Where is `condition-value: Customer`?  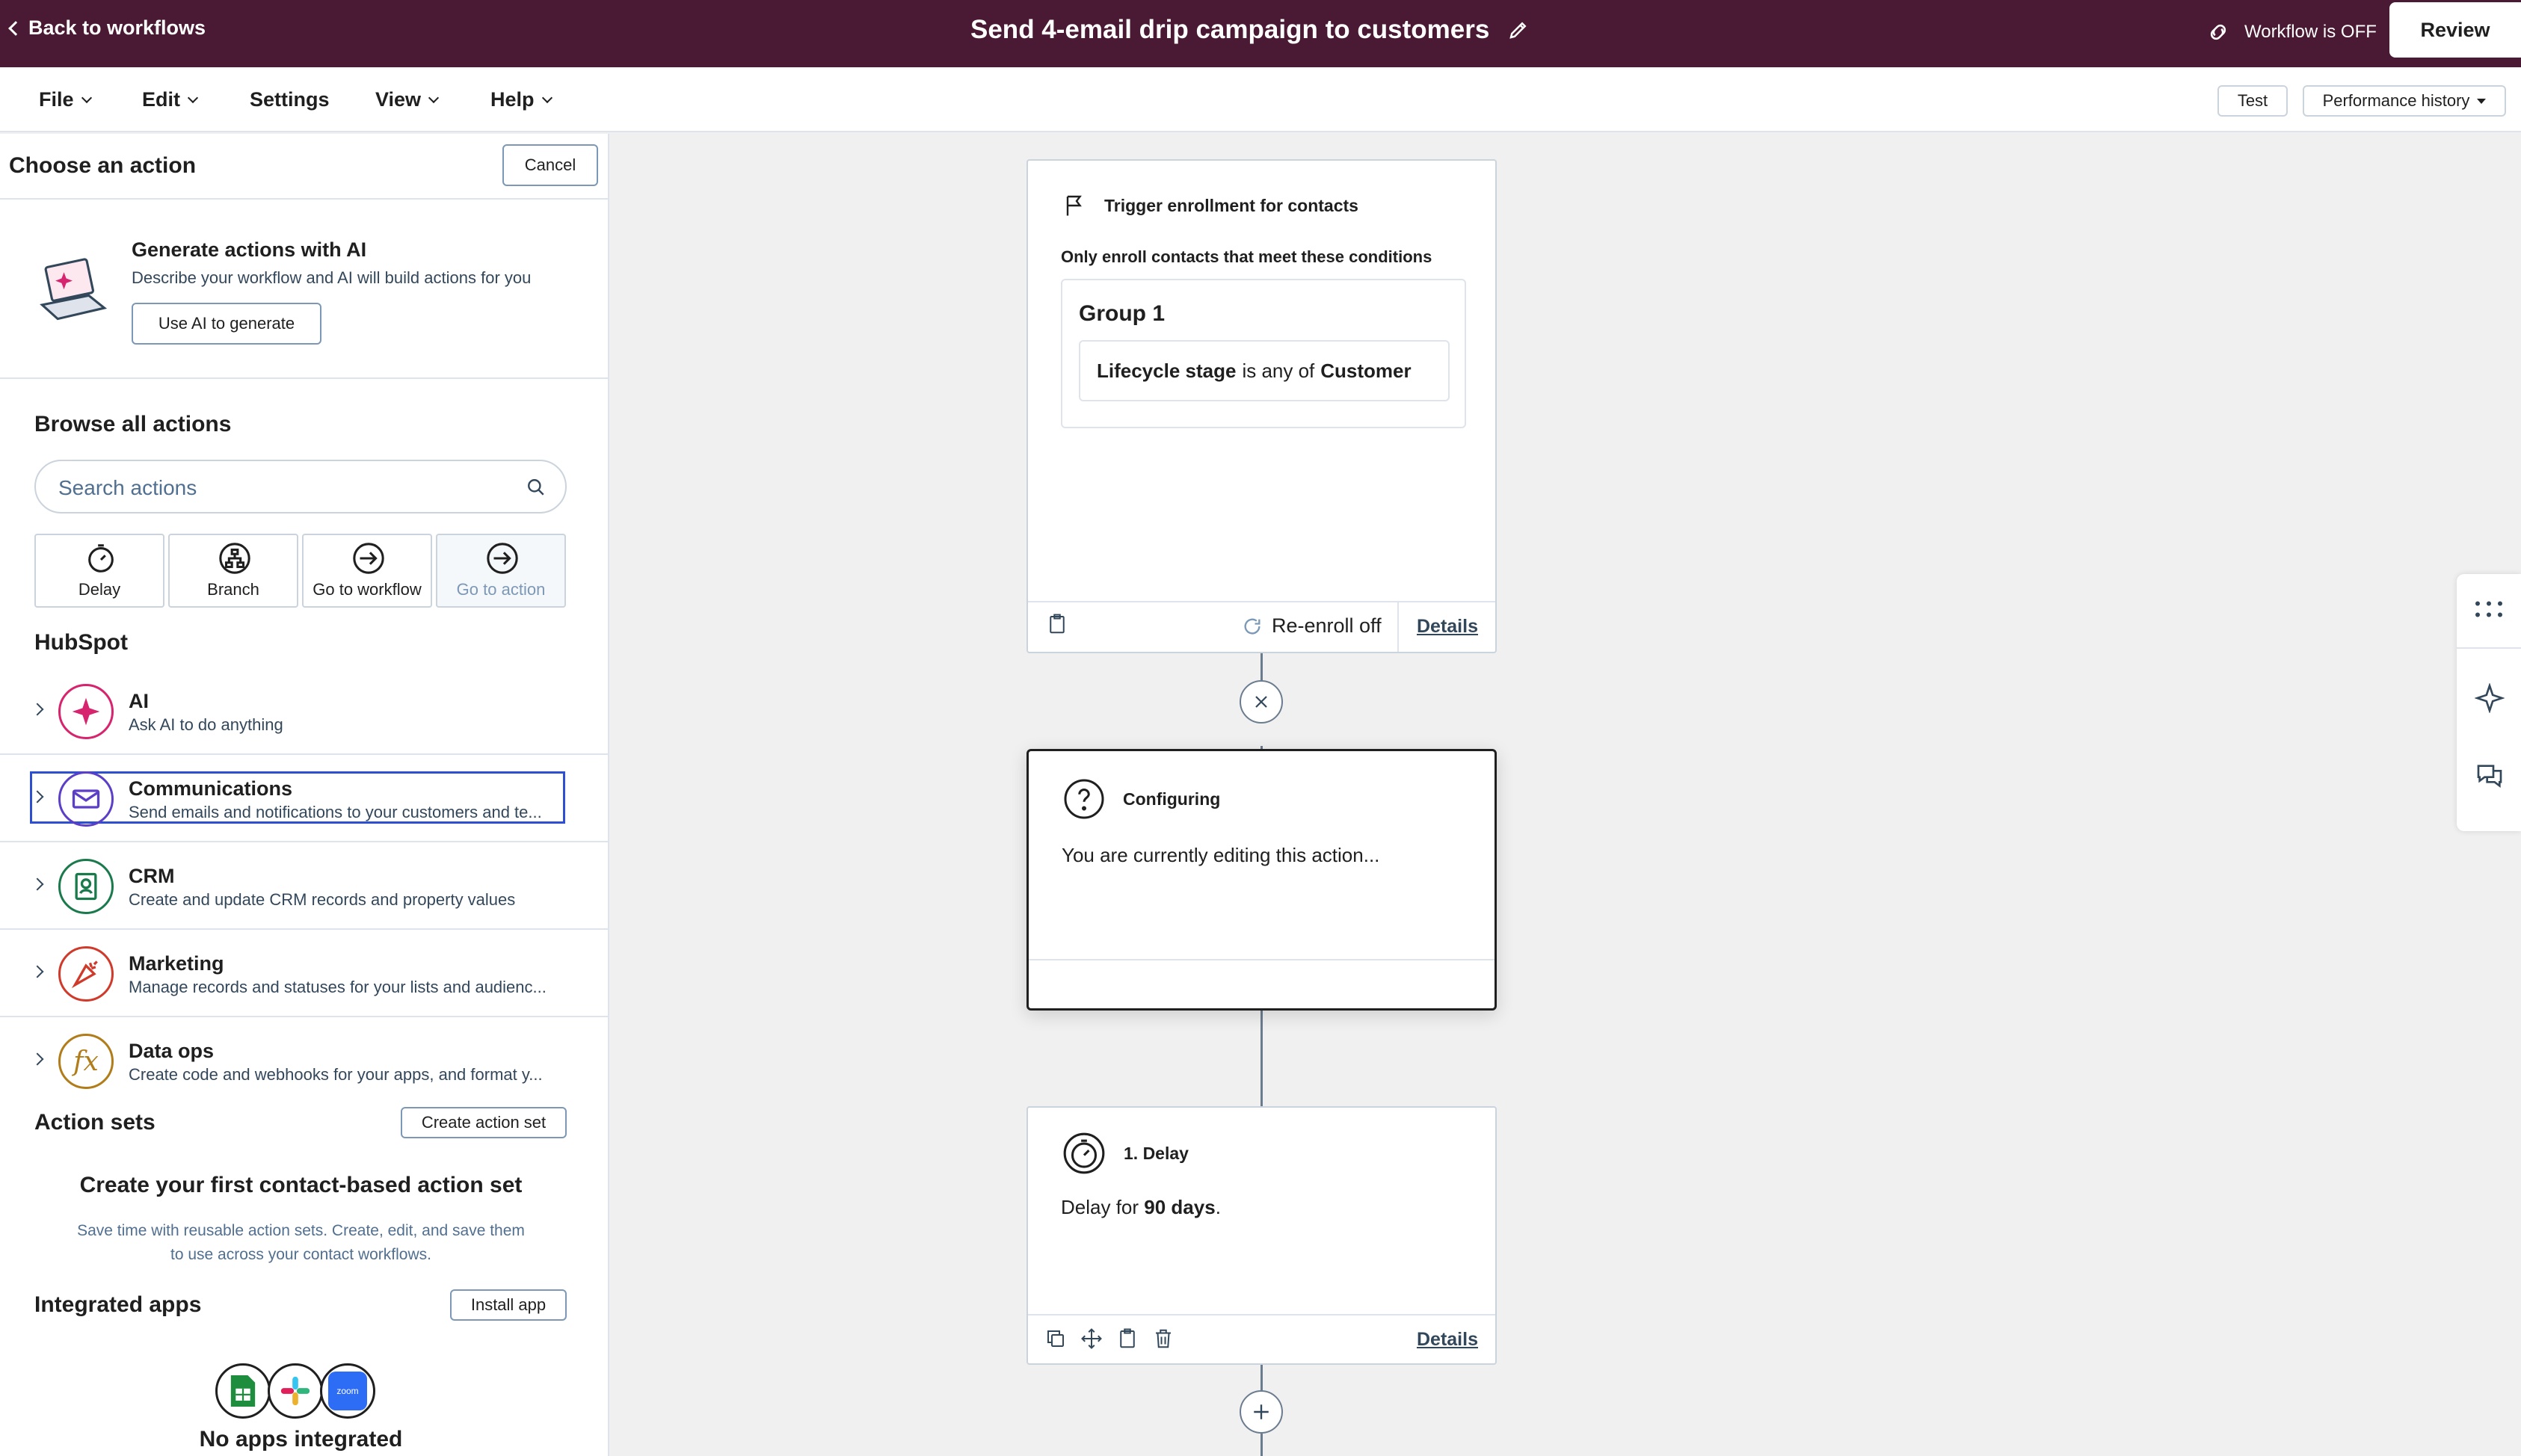
condition-value: Customer is located at coordinates (1366, 370).